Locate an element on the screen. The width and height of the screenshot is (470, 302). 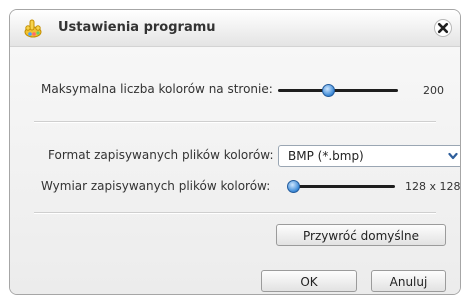
max-colors-label: Maksymalna liczba kolorów na stronie: is located at coordinates (157, 89).